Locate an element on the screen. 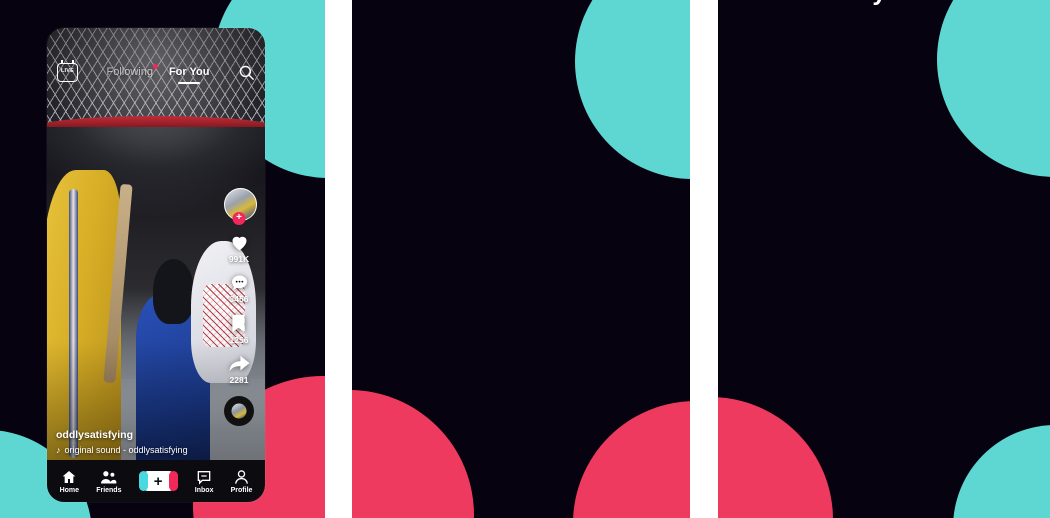 The width and height of the screenshot is (1050, 518). create-plus-icon: + is located at coordinates (158, 481).